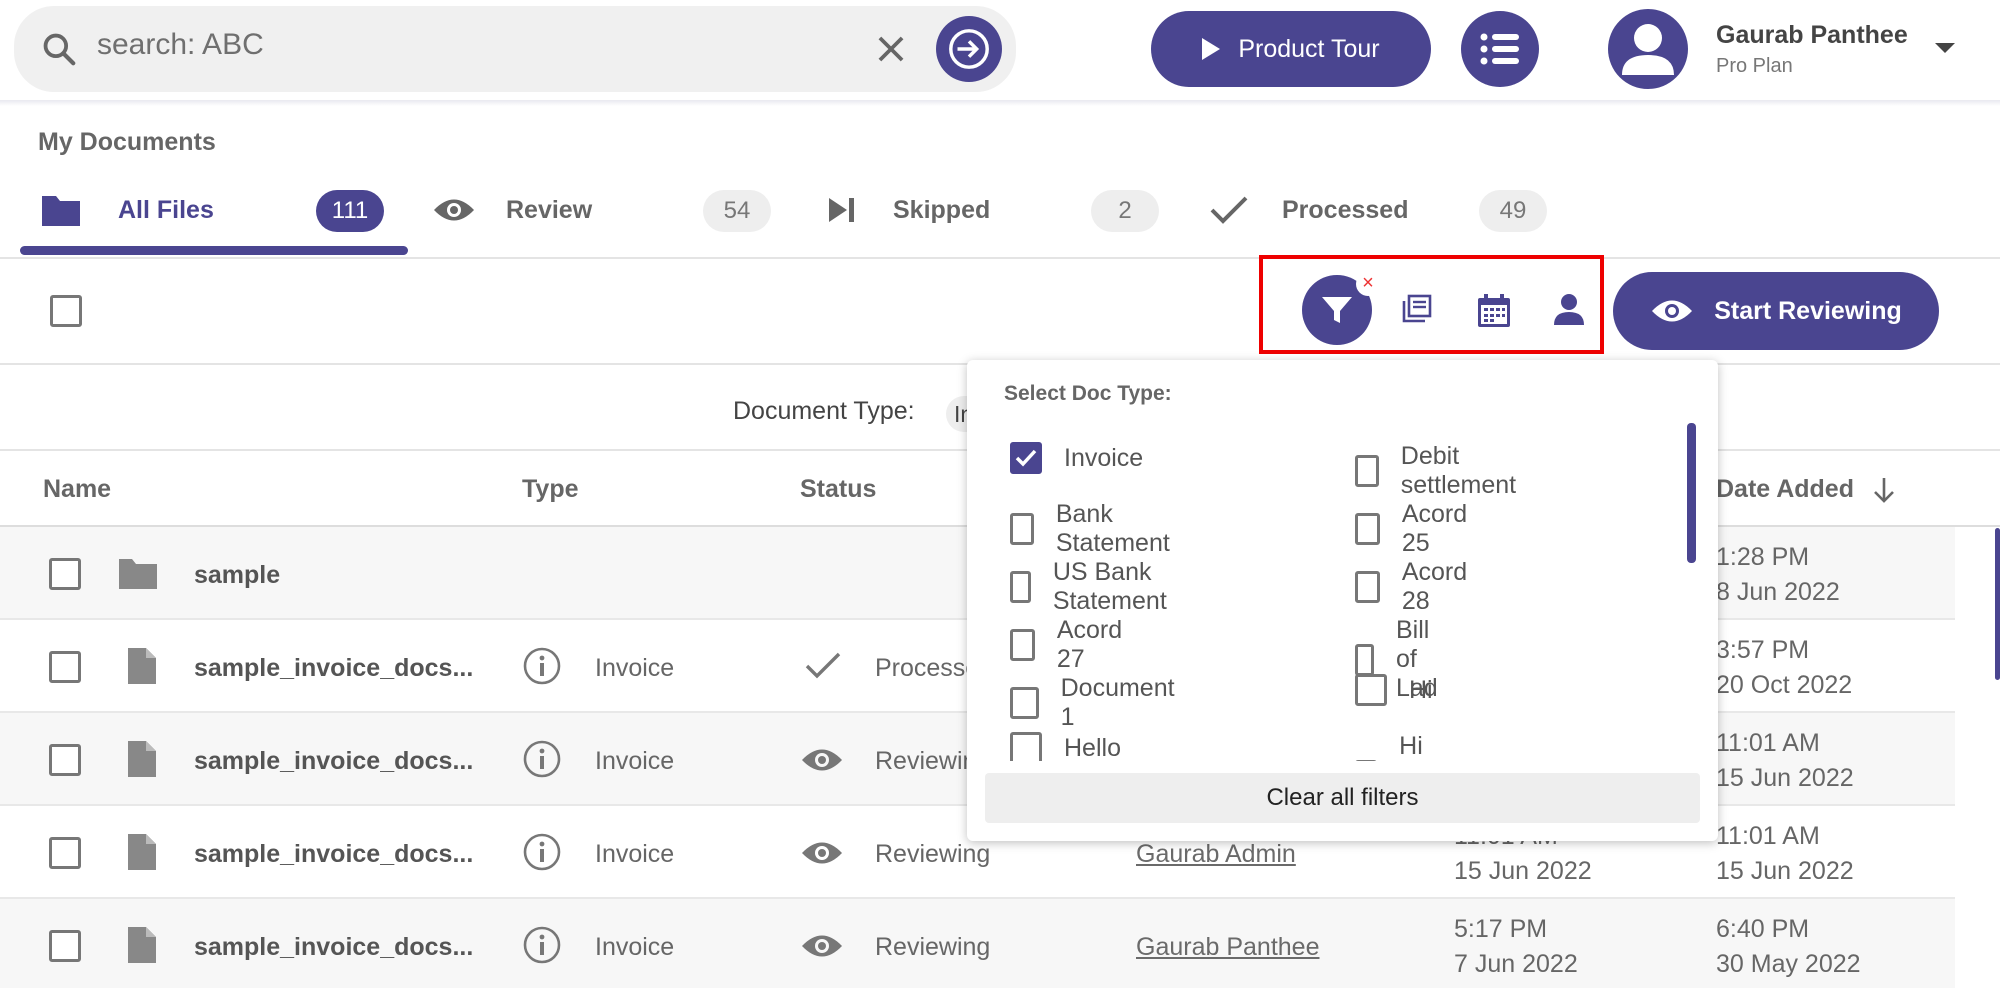 The height and width of the screenshot is (988, 2000). I want to click on column-header-name: Name, so click(77, 489).